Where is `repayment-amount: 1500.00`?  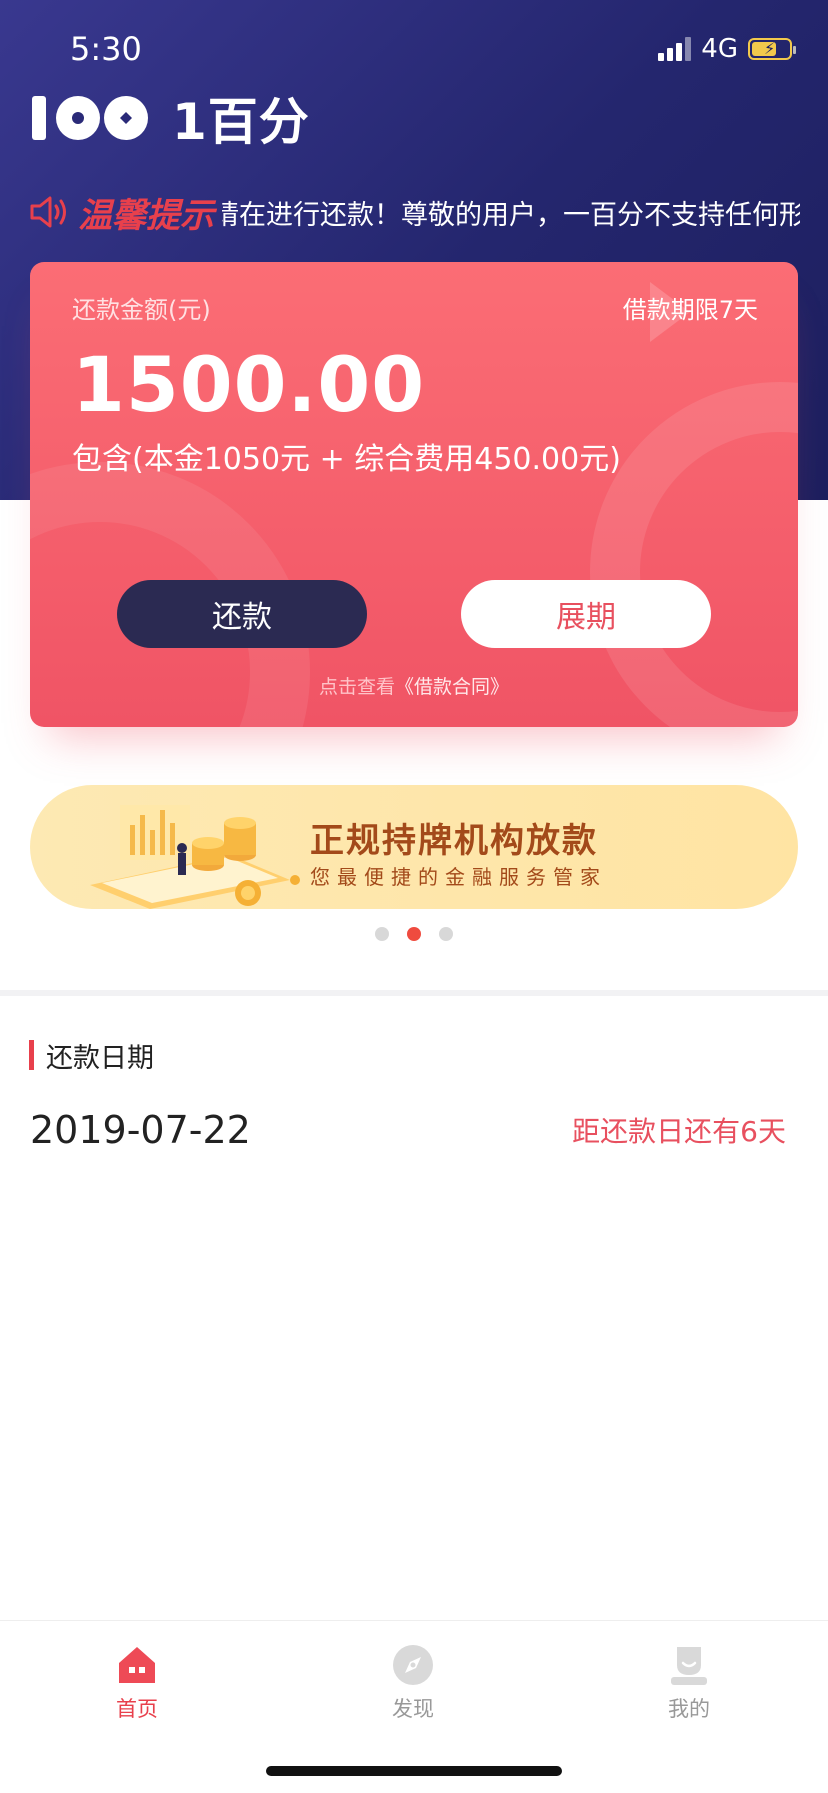
repayment-amount: 1500.00 is located at coordinates (249, 384).